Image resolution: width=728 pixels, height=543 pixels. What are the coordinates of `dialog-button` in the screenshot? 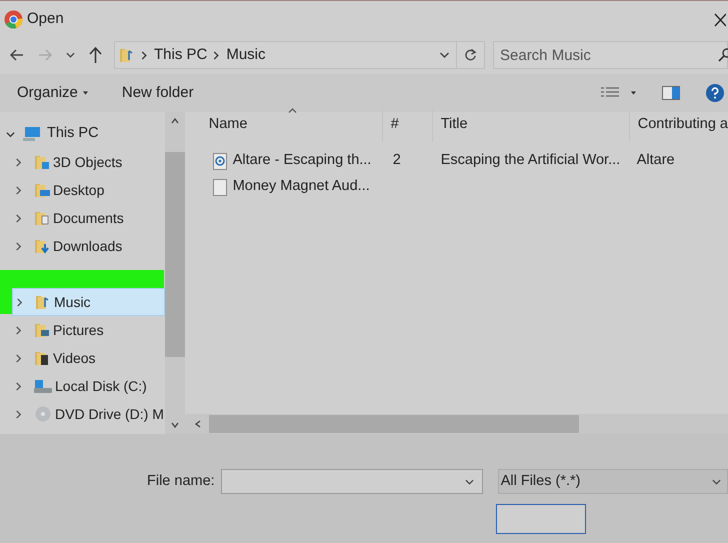 It's located at (541, 519).